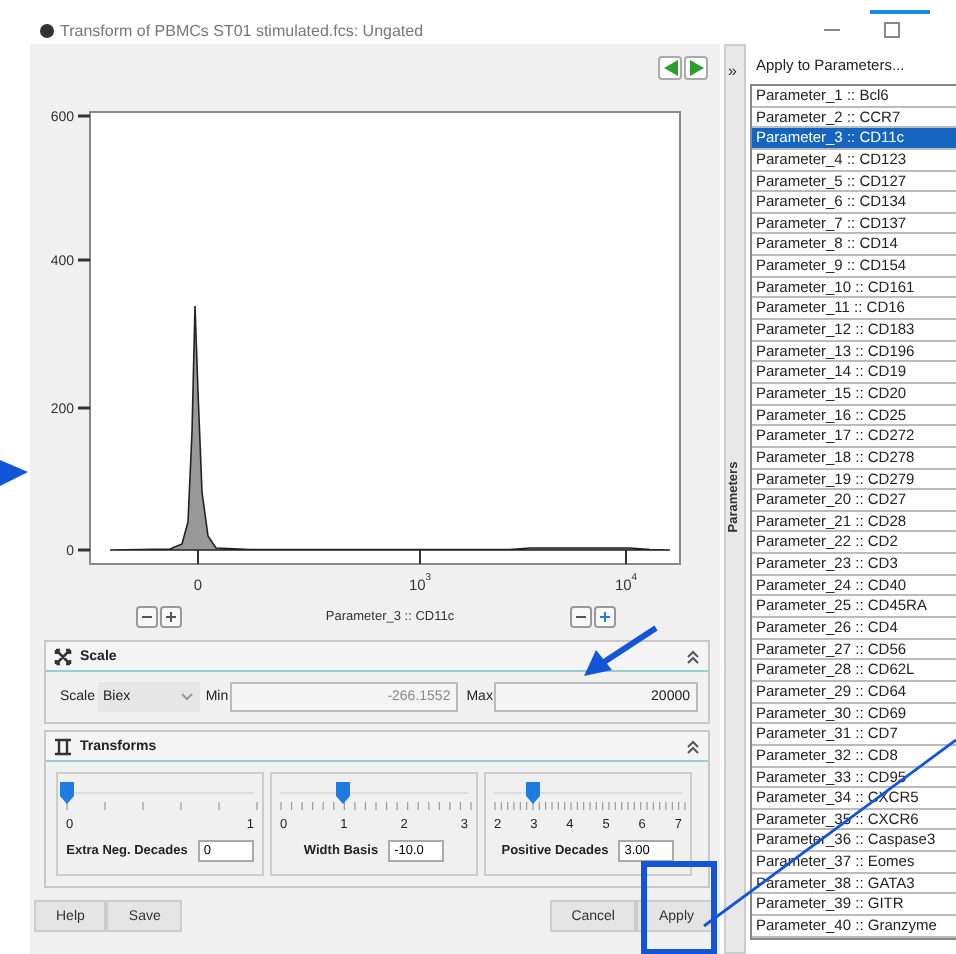 Image resolution: width=956 pixels, height=954 pixels. What do you see at coordinates (63, 656) in the screenshot?
I see `scale-icon` at bounding box center [63, 656].